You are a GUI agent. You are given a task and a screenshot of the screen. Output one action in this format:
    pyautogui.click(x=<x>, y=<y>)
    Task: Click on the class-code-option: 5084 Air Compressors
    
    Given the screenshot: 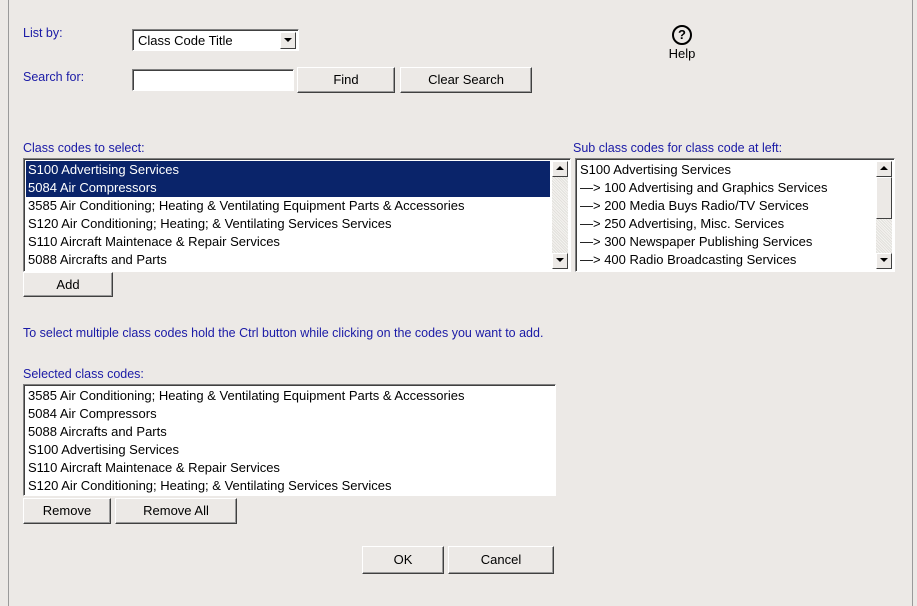 What is the action you would take?
    pyautogui.click(x=288, y=188)
    